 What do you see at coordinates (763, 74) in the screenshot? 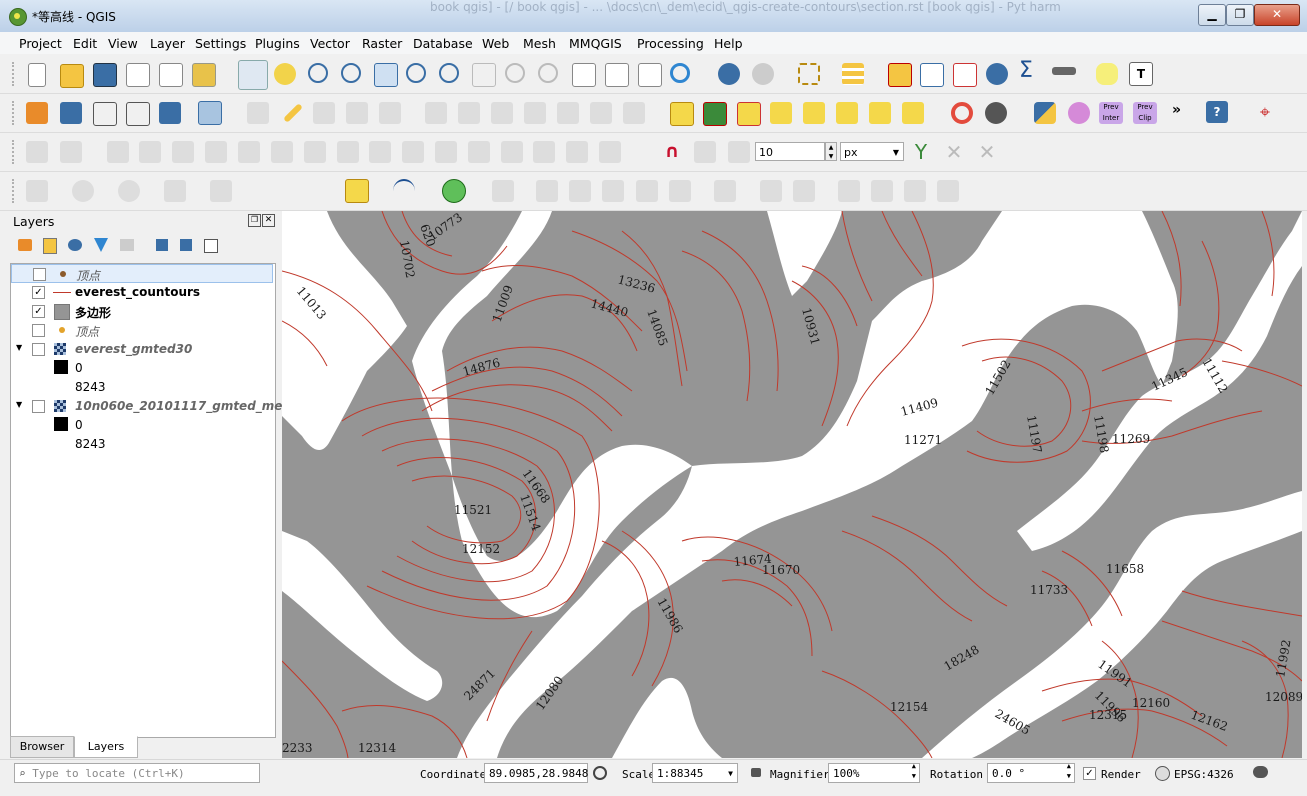
I see `action-icon` at bounding box center [763, 74].